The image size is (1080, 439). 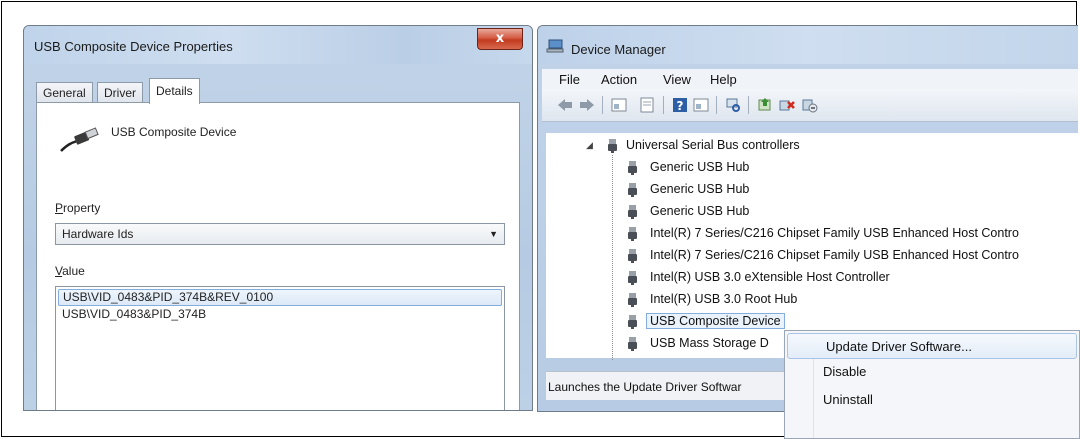 I want to click on forward-arrow-icon, so click(x=587, y=105).